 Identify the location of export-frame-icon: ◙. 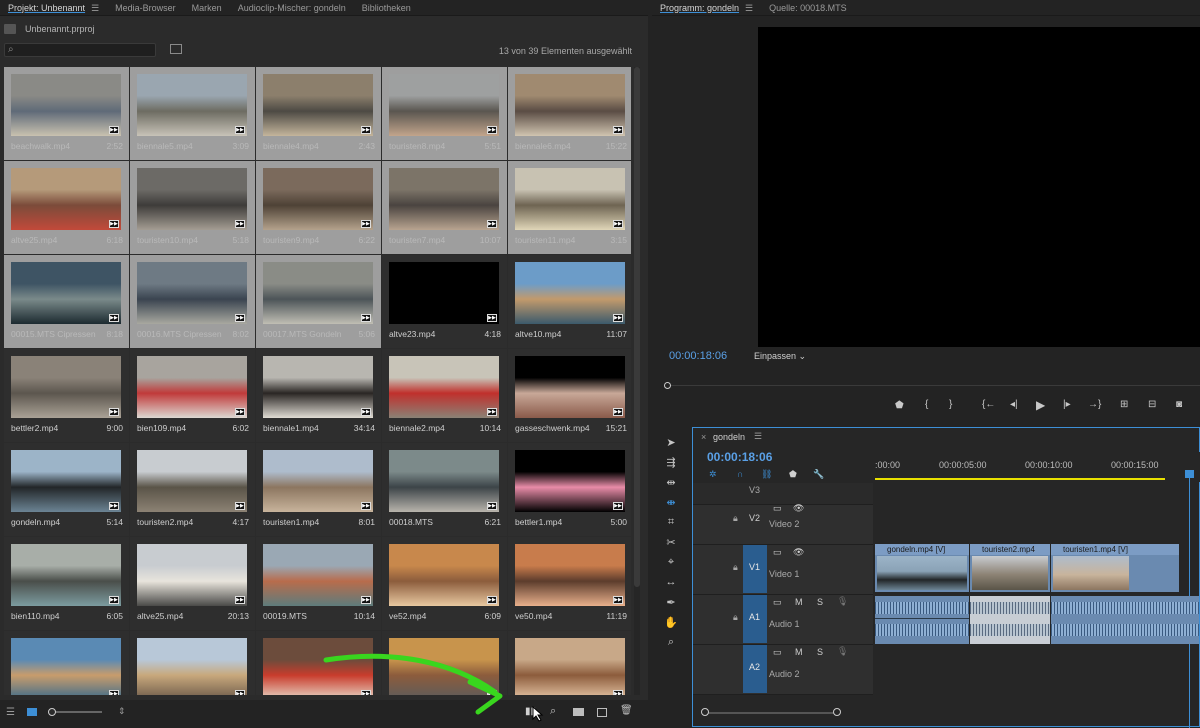
(1179, 404).